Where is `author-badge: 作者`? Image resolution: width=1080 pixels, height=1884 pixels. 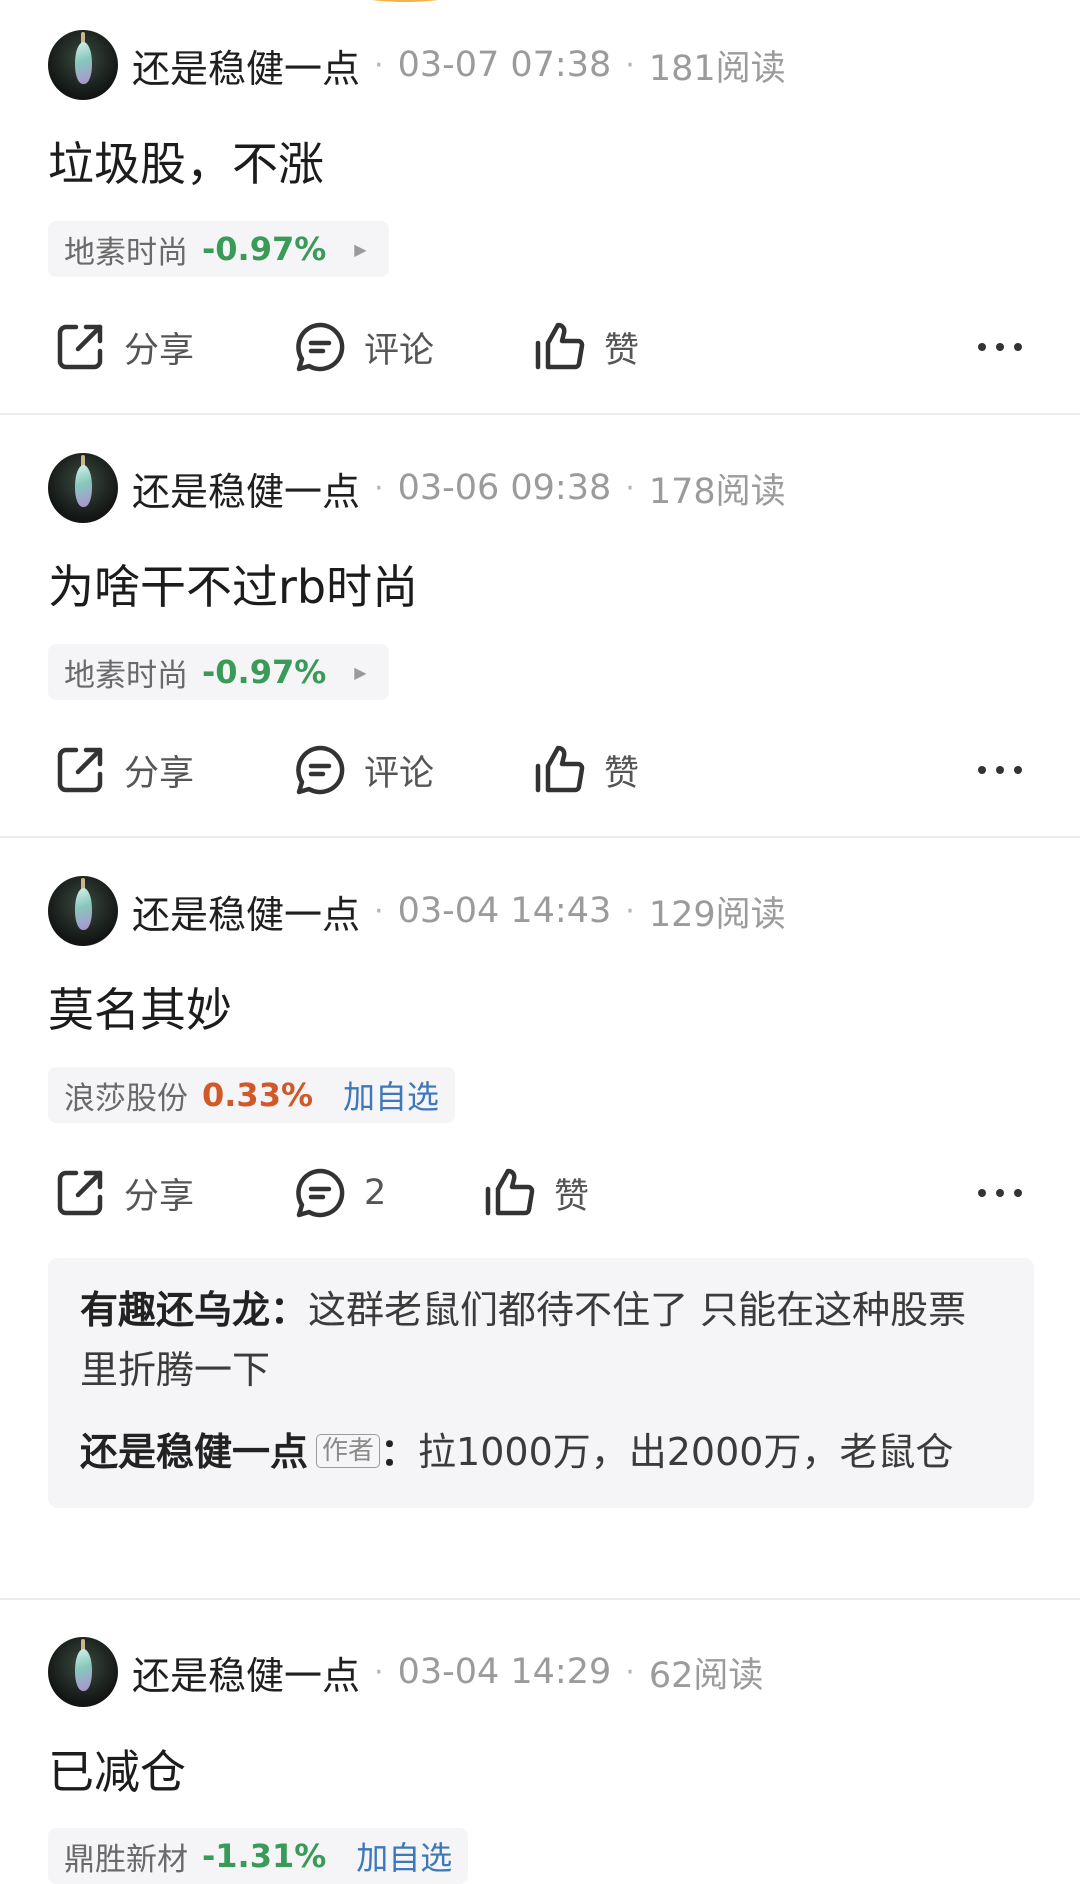 author-badge: 作者 is located at coordinates (348, 1451).